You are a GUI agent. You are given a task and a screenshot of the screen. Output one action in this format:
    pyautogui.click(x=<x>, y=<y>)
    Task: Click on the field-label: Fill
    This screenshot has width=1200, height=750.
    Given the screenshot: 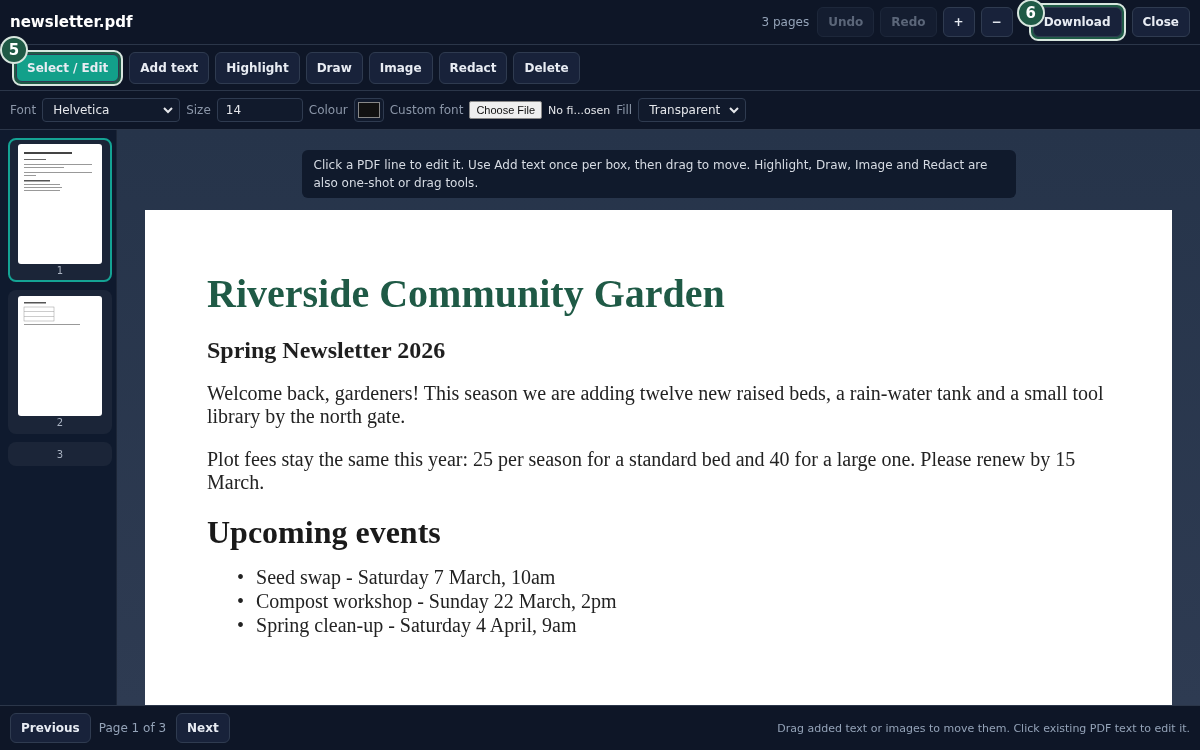 What is the action you would take?
    pyautogui.click(x=624, y=110)
    